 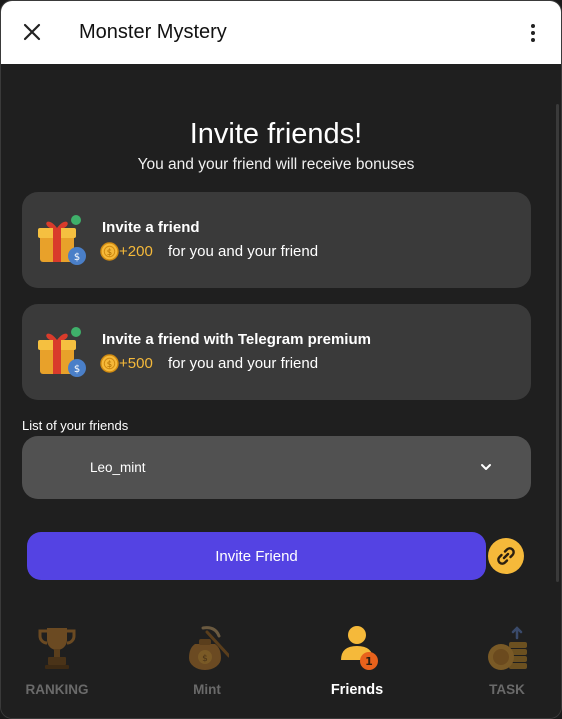 I want to click on nav-friends: 1 Friends, so click(x=357, y=664).